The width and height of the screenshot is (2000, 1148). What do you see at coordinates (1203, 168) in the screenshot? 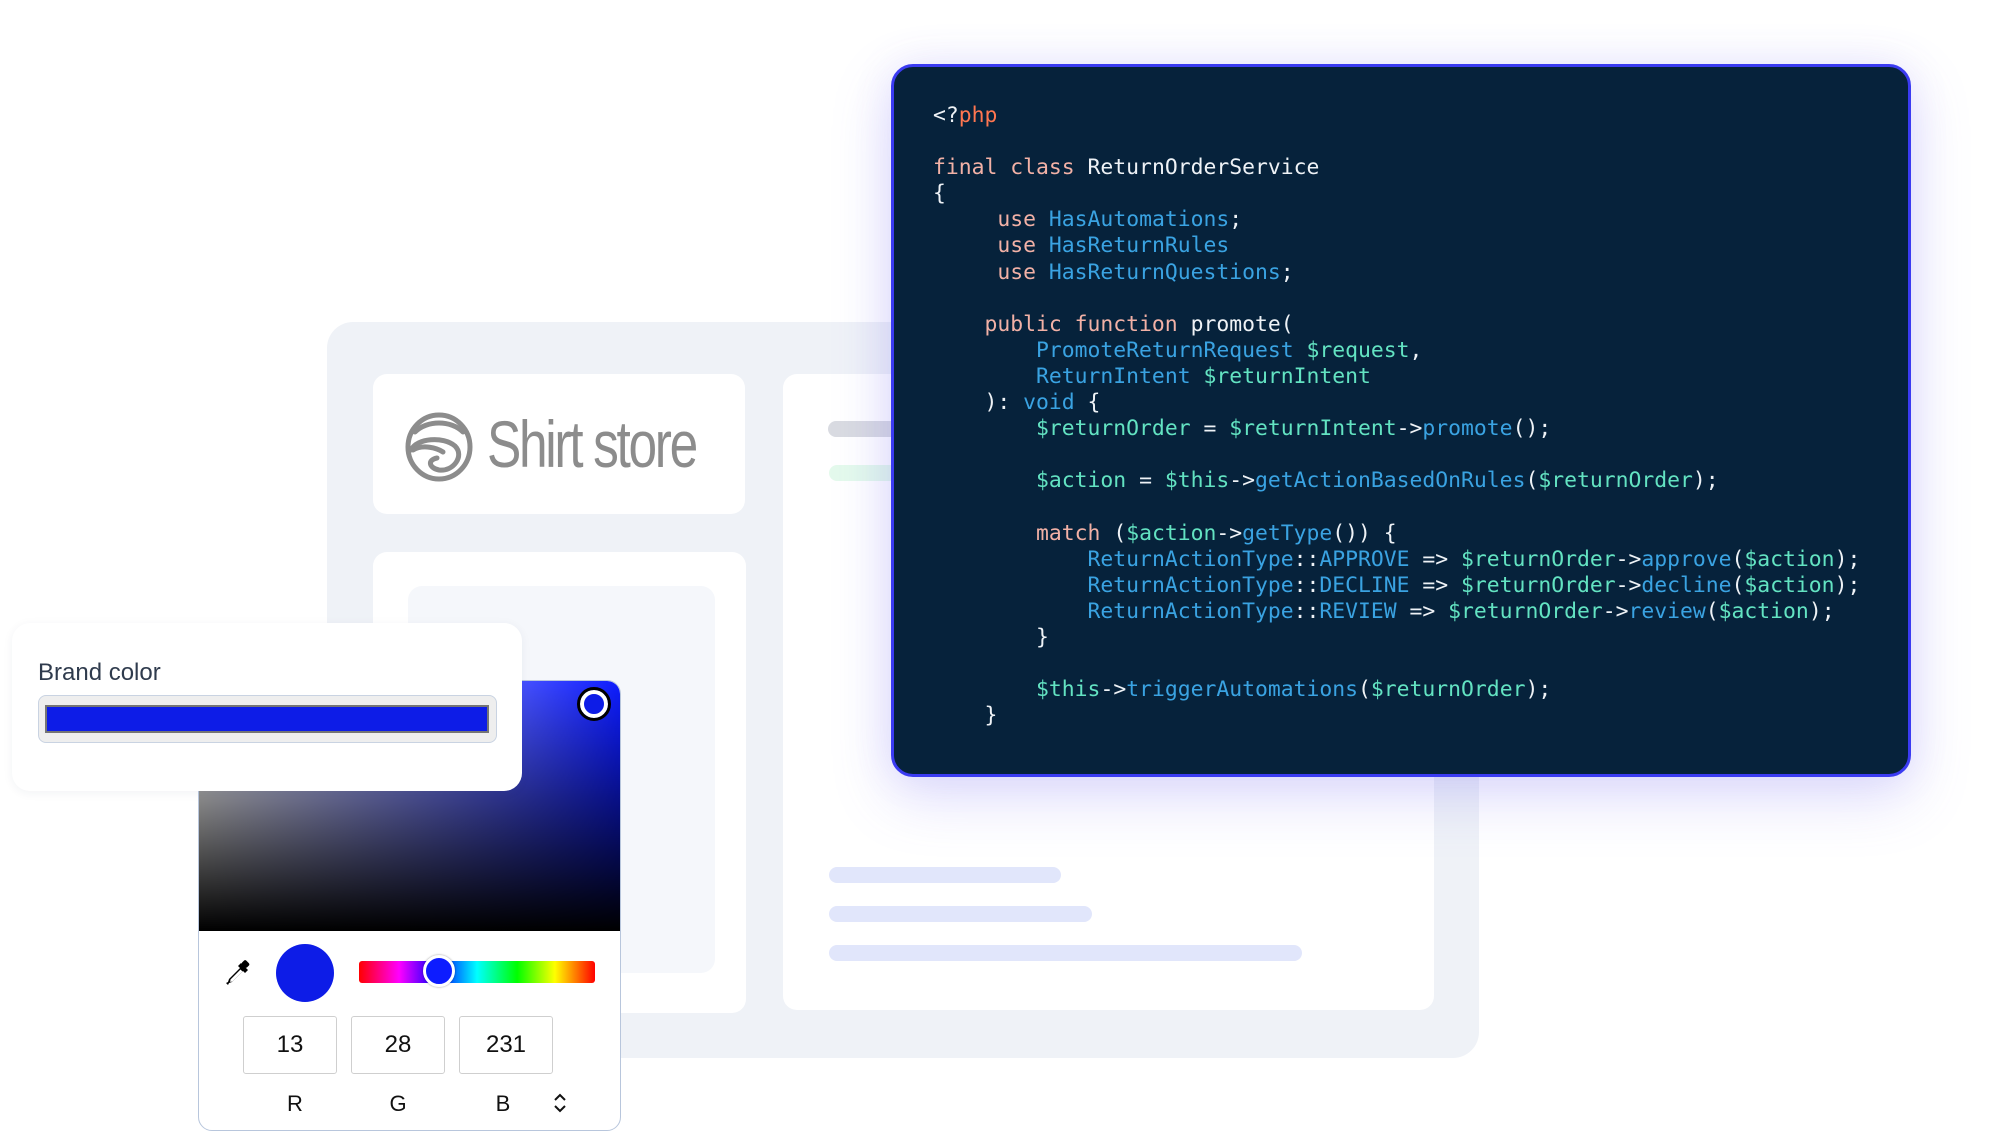
I see `code-token-plain: ReturnOrderService` at bounding box center [1203, 168].